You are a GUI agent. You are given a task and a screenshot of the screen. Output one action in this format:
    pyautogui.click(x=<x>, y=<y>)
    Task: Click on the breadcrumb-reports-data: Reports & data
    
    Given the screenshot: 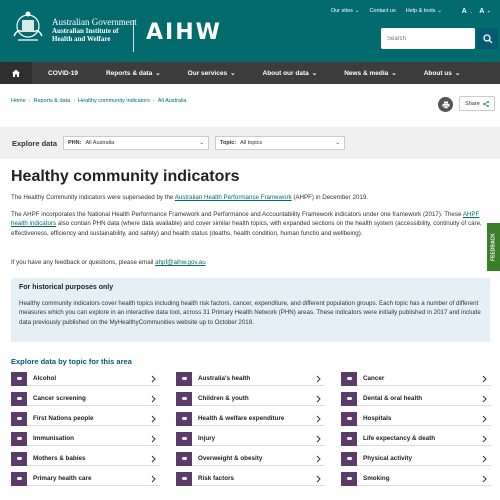 What is the action you would take?
    pyautogui.click(x=52, y=101)
    